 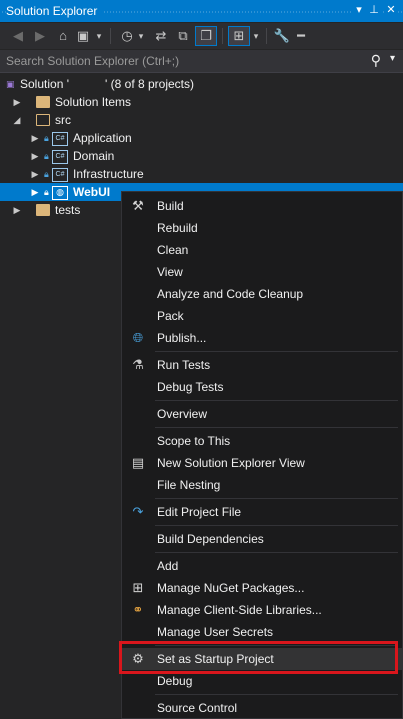 I want to click on menu-item-label: Pack, so click(x=170, y=316).